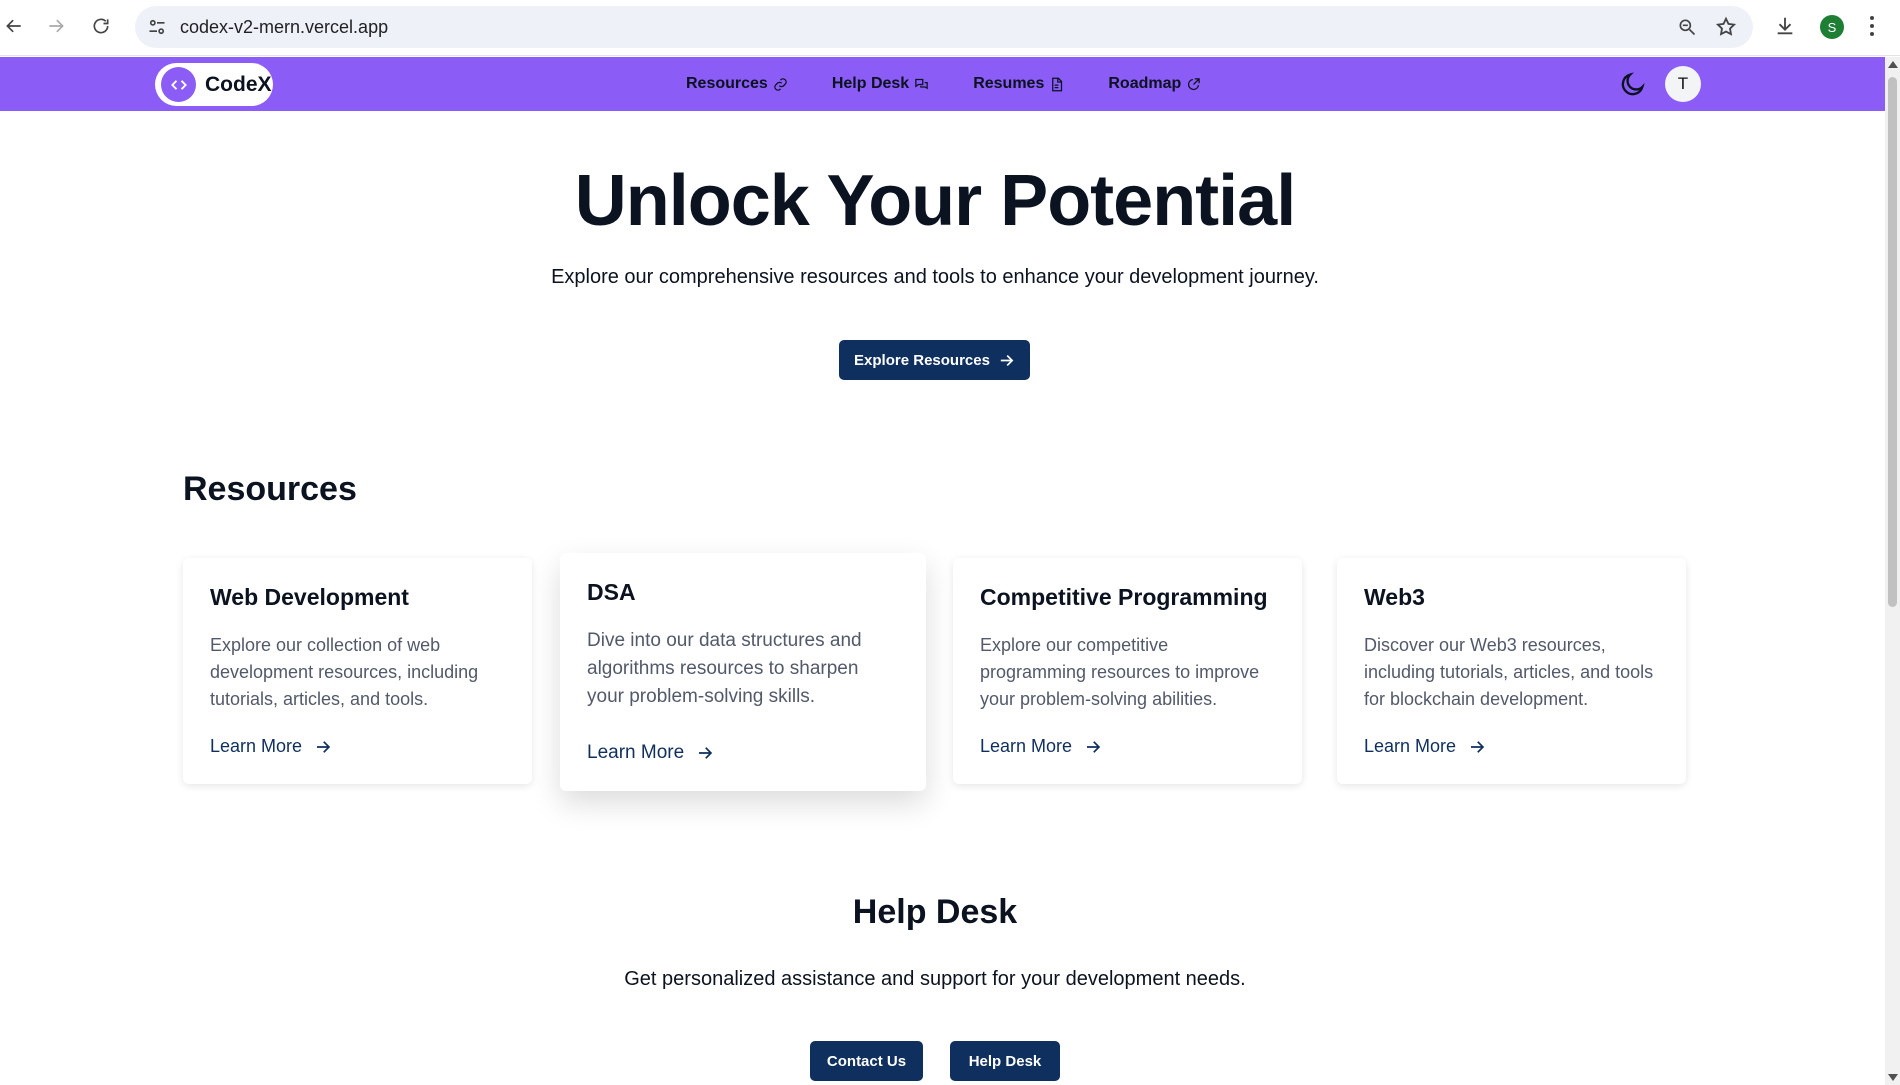 This screenshot has width=1900, height=1085. What do you see at coordinates (935, 201) in the screenshot?
I see `hero-title: Unlock Your Potential` at bounding box center [935, 201].